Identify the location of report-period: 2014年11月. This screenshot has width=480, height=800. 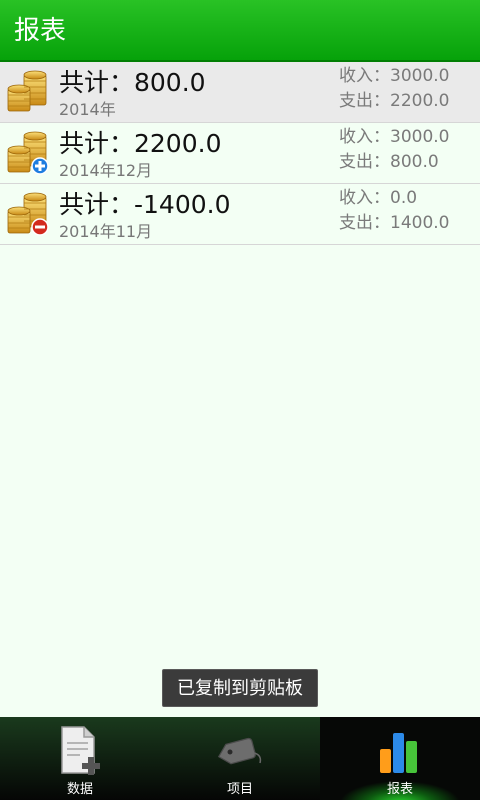
(106, 231).